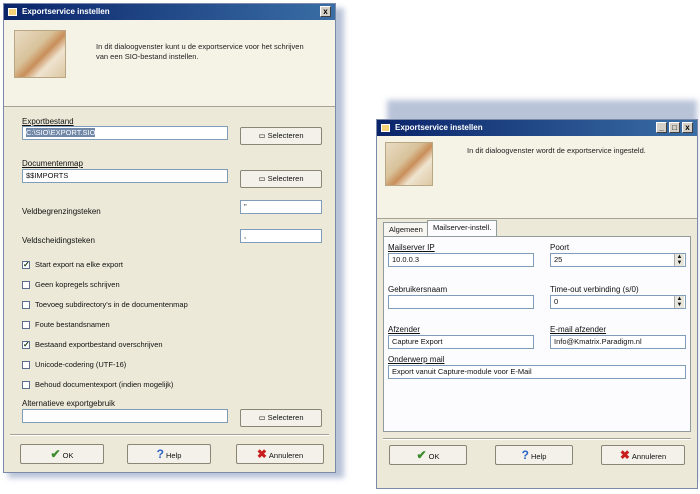  I want to click on port-label: Poort, so click(560, 247).